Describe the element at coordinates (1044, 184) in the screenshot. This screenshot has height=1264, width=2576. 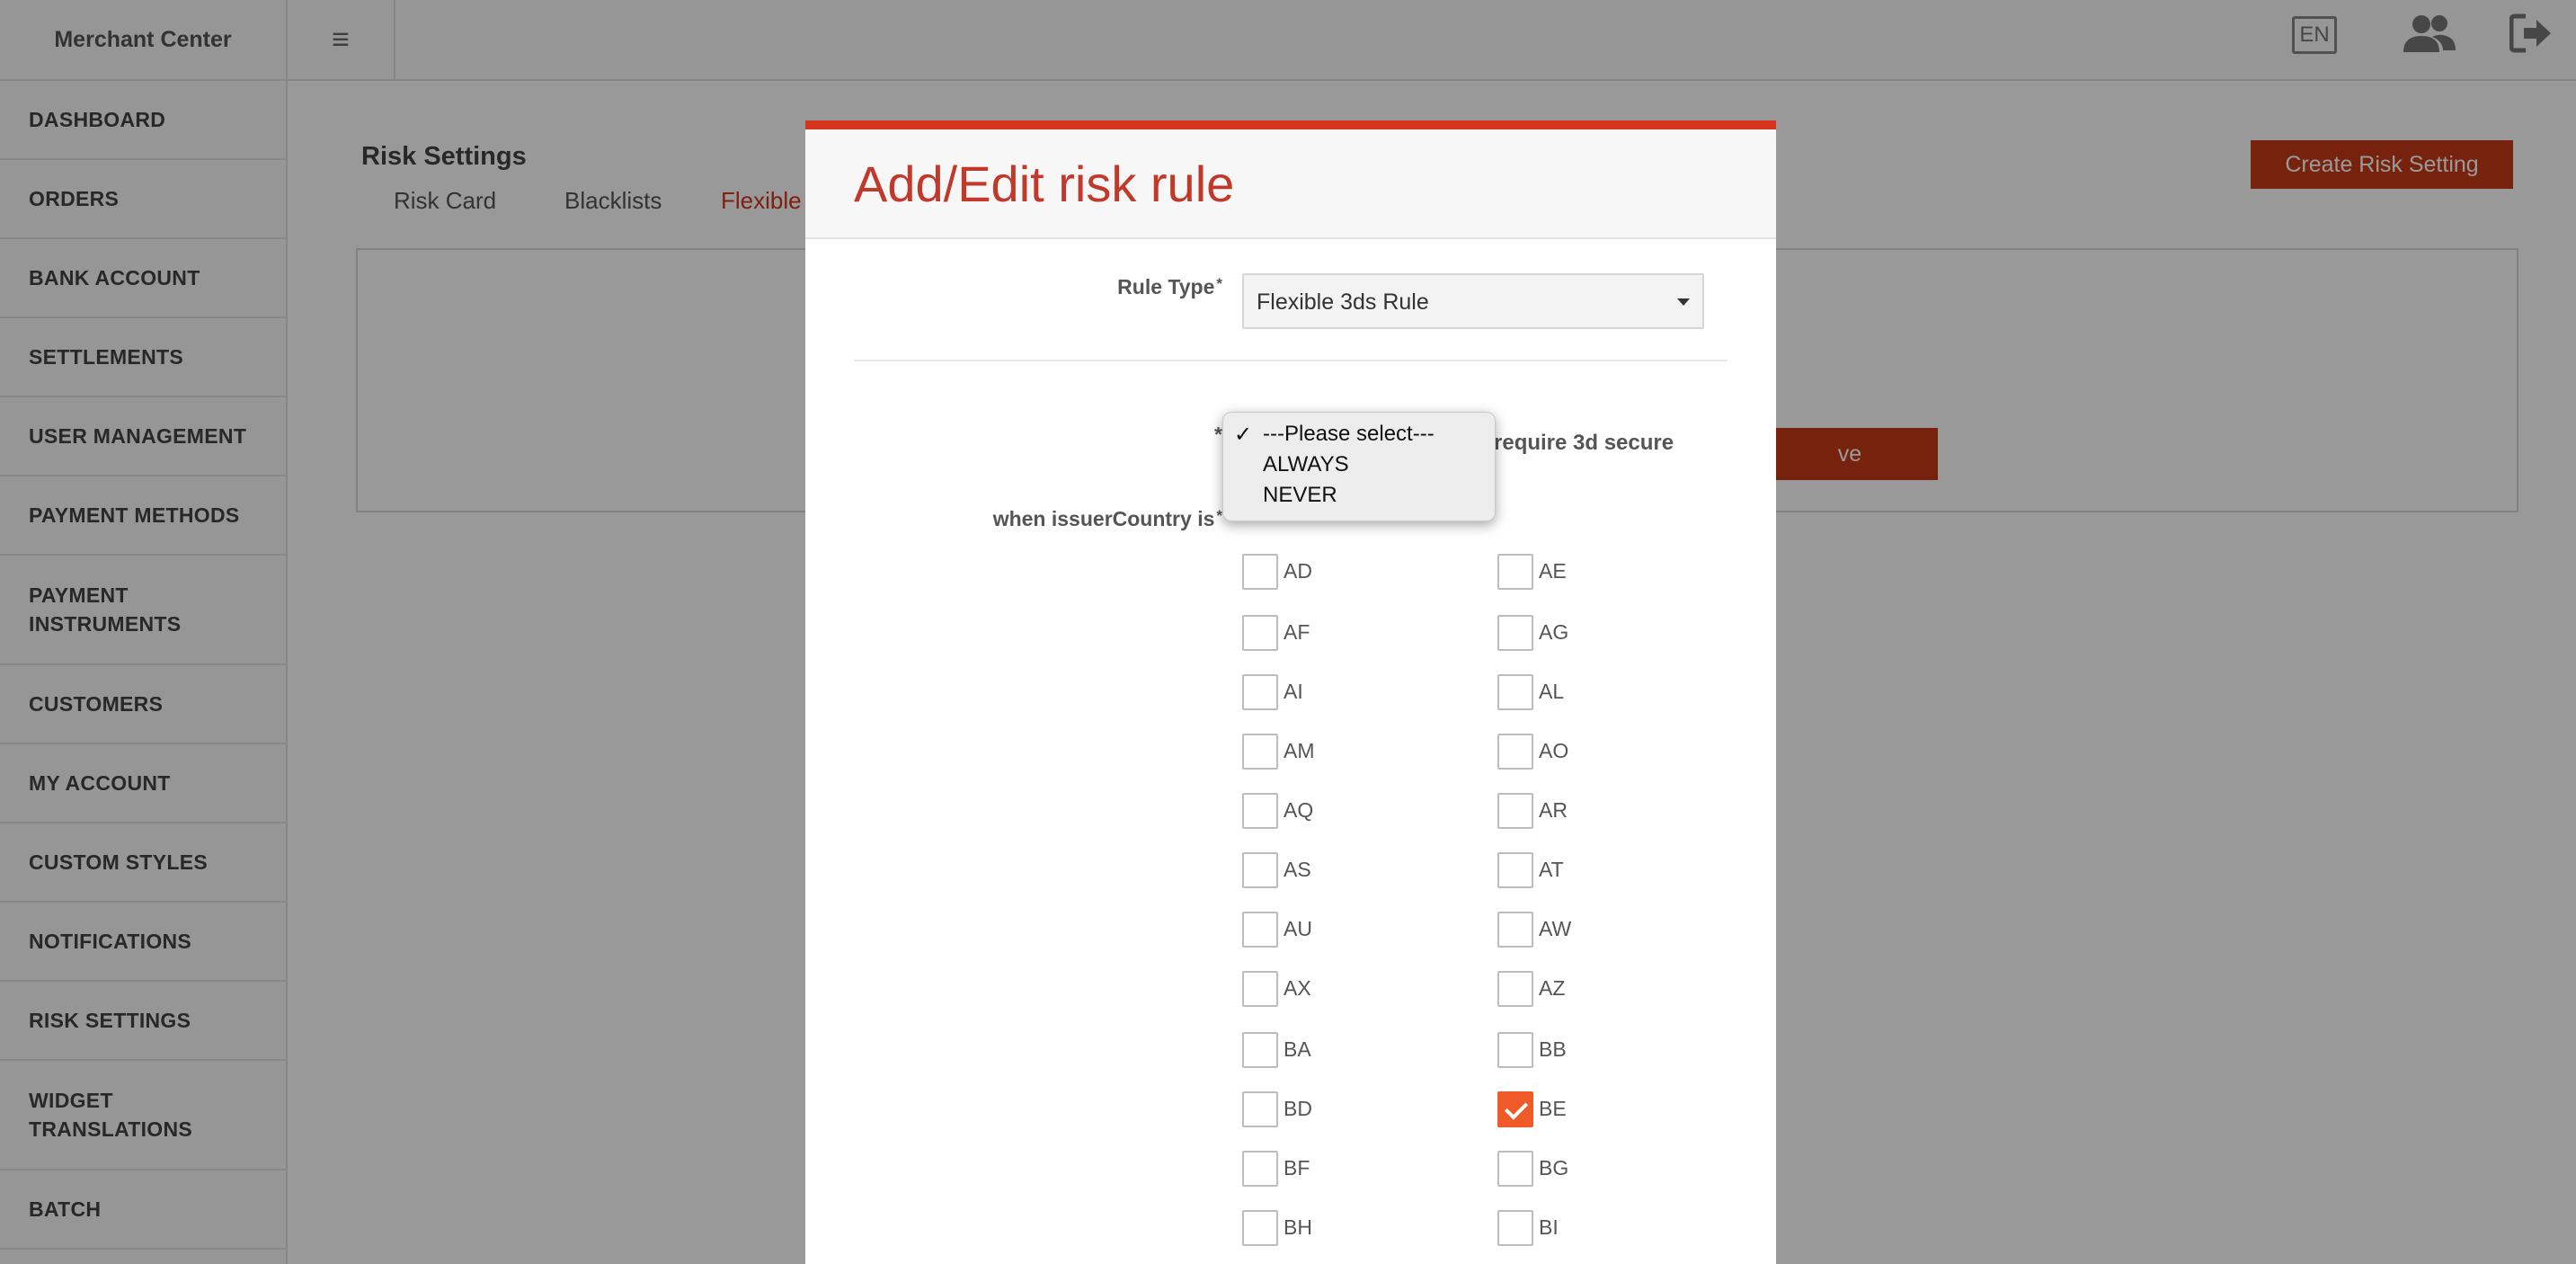
I see `modal-title: Add/Edit risk rule` at that location.